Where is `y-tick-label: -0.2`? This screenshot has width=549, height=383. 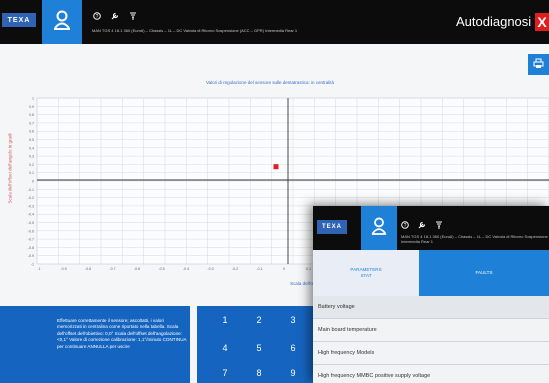 y-tick-label: -0.2 is located at coordinates (31, 198).